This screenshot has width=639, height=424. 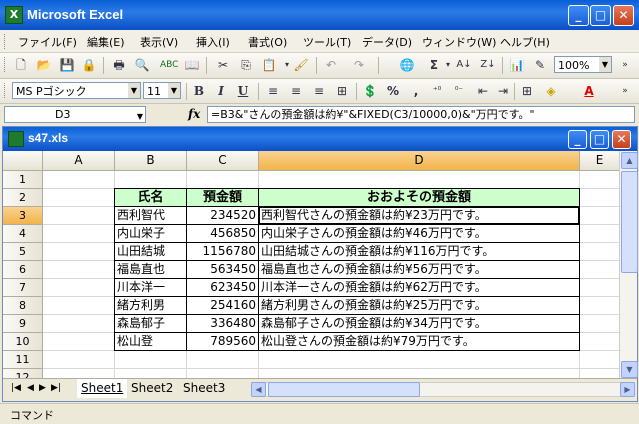 I want to click on print-preview-icon: 🔍, so click(x=142, y=65).